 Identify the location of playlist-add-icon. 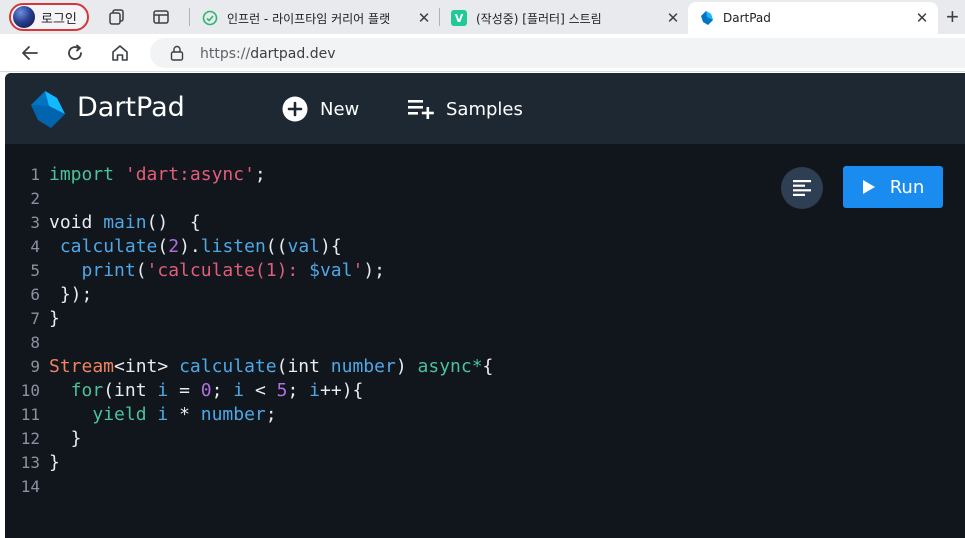
(421, 109).